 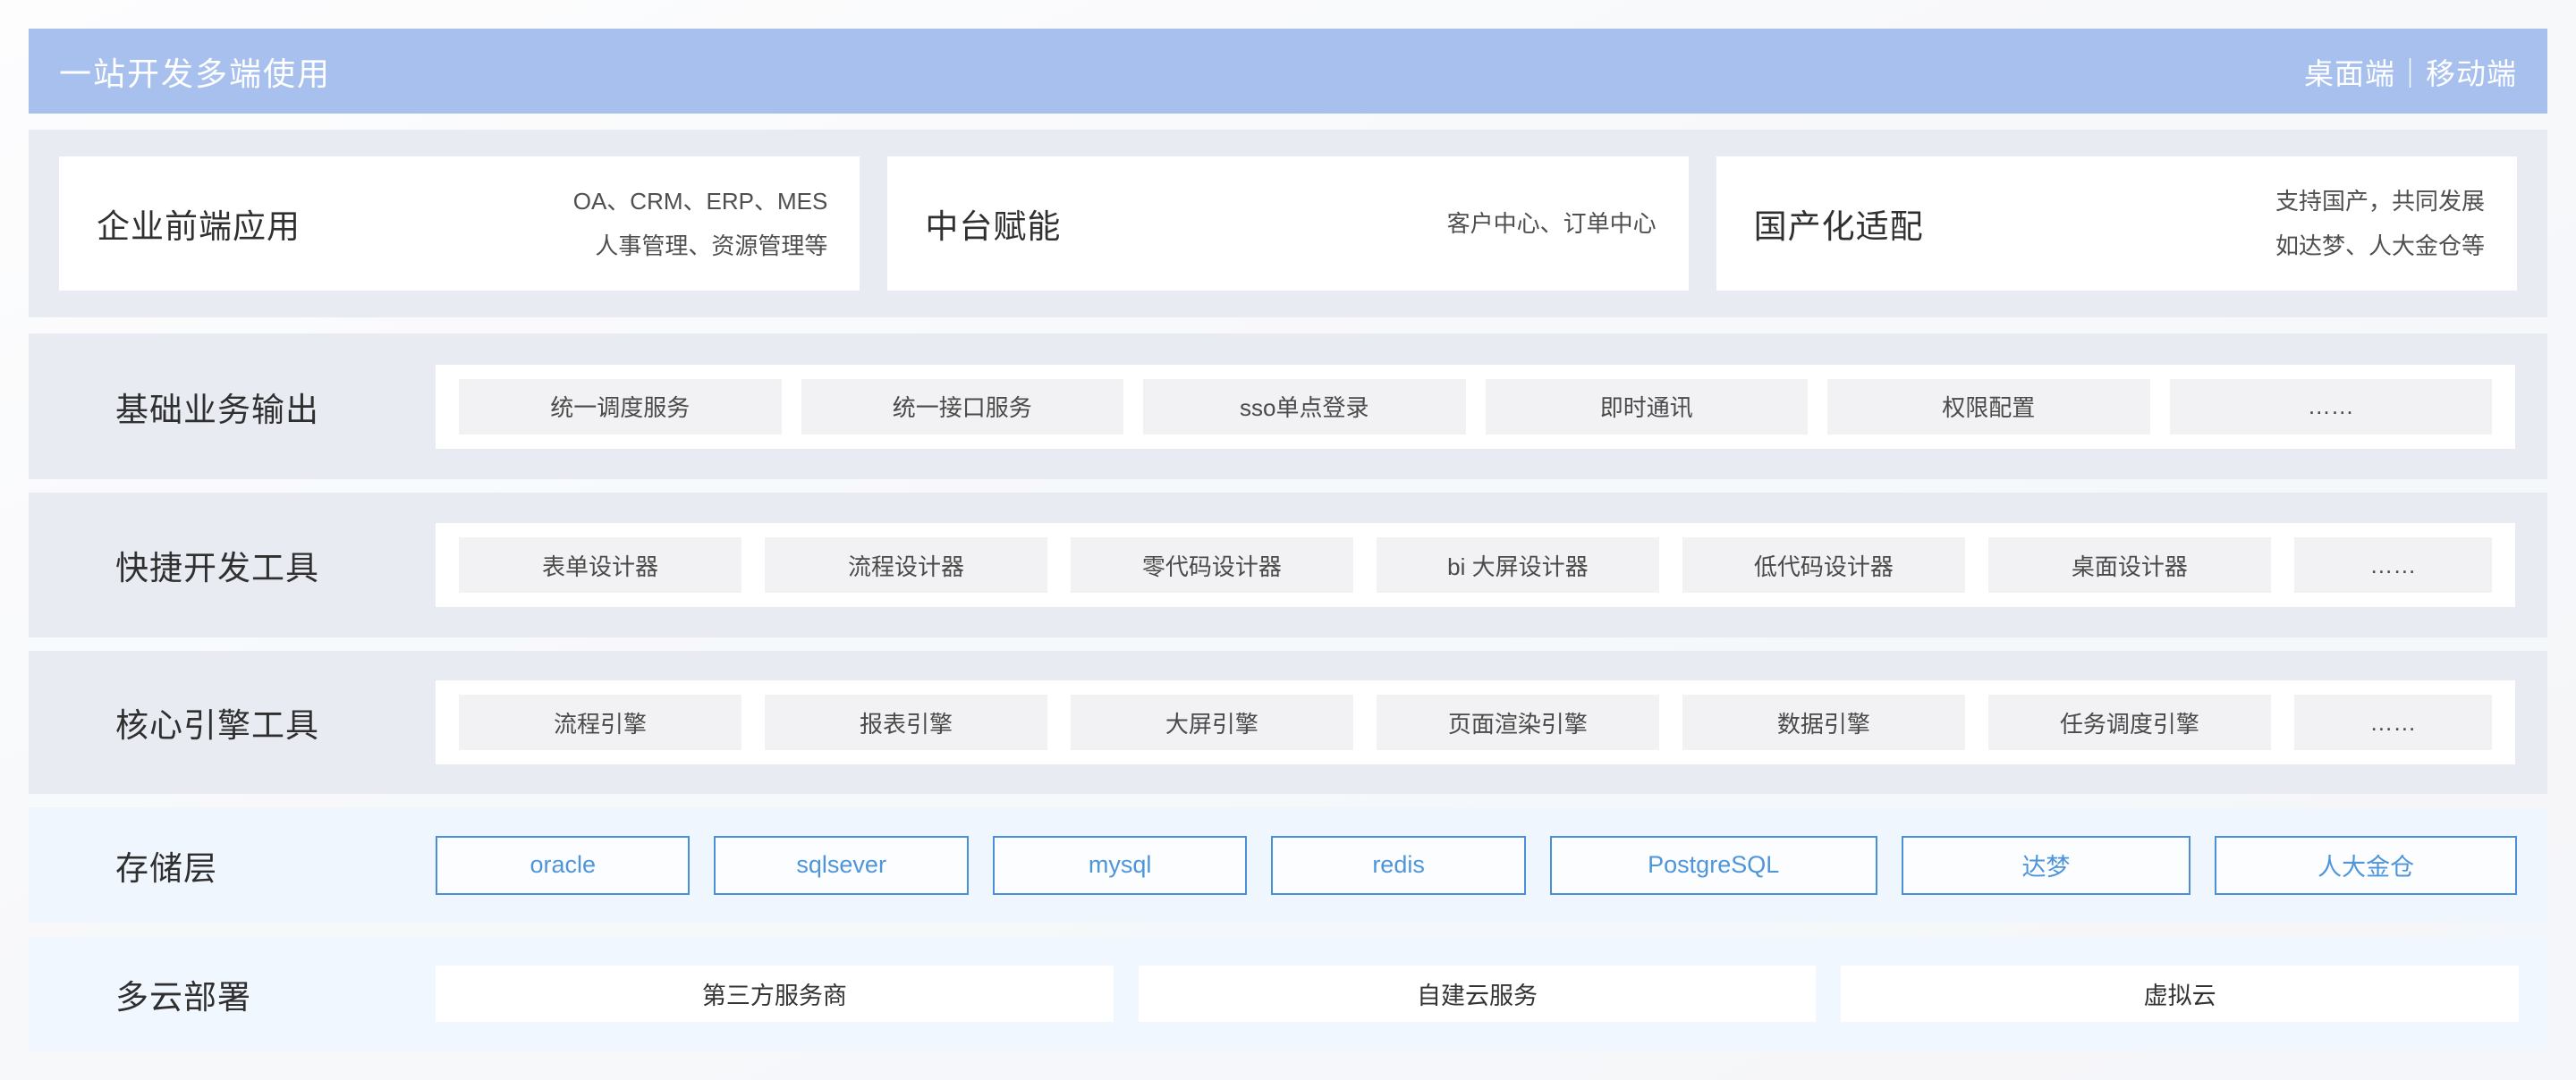 I want to click on tool-chip: 零代码设计器, so click(x=1211, y=565).